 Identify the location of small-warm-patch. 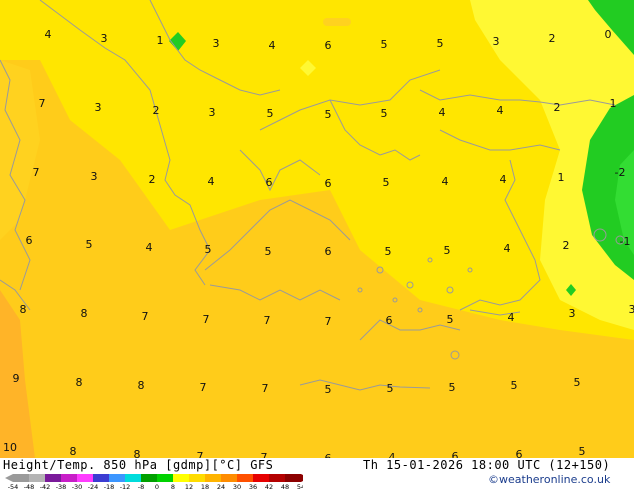
(337, 22).